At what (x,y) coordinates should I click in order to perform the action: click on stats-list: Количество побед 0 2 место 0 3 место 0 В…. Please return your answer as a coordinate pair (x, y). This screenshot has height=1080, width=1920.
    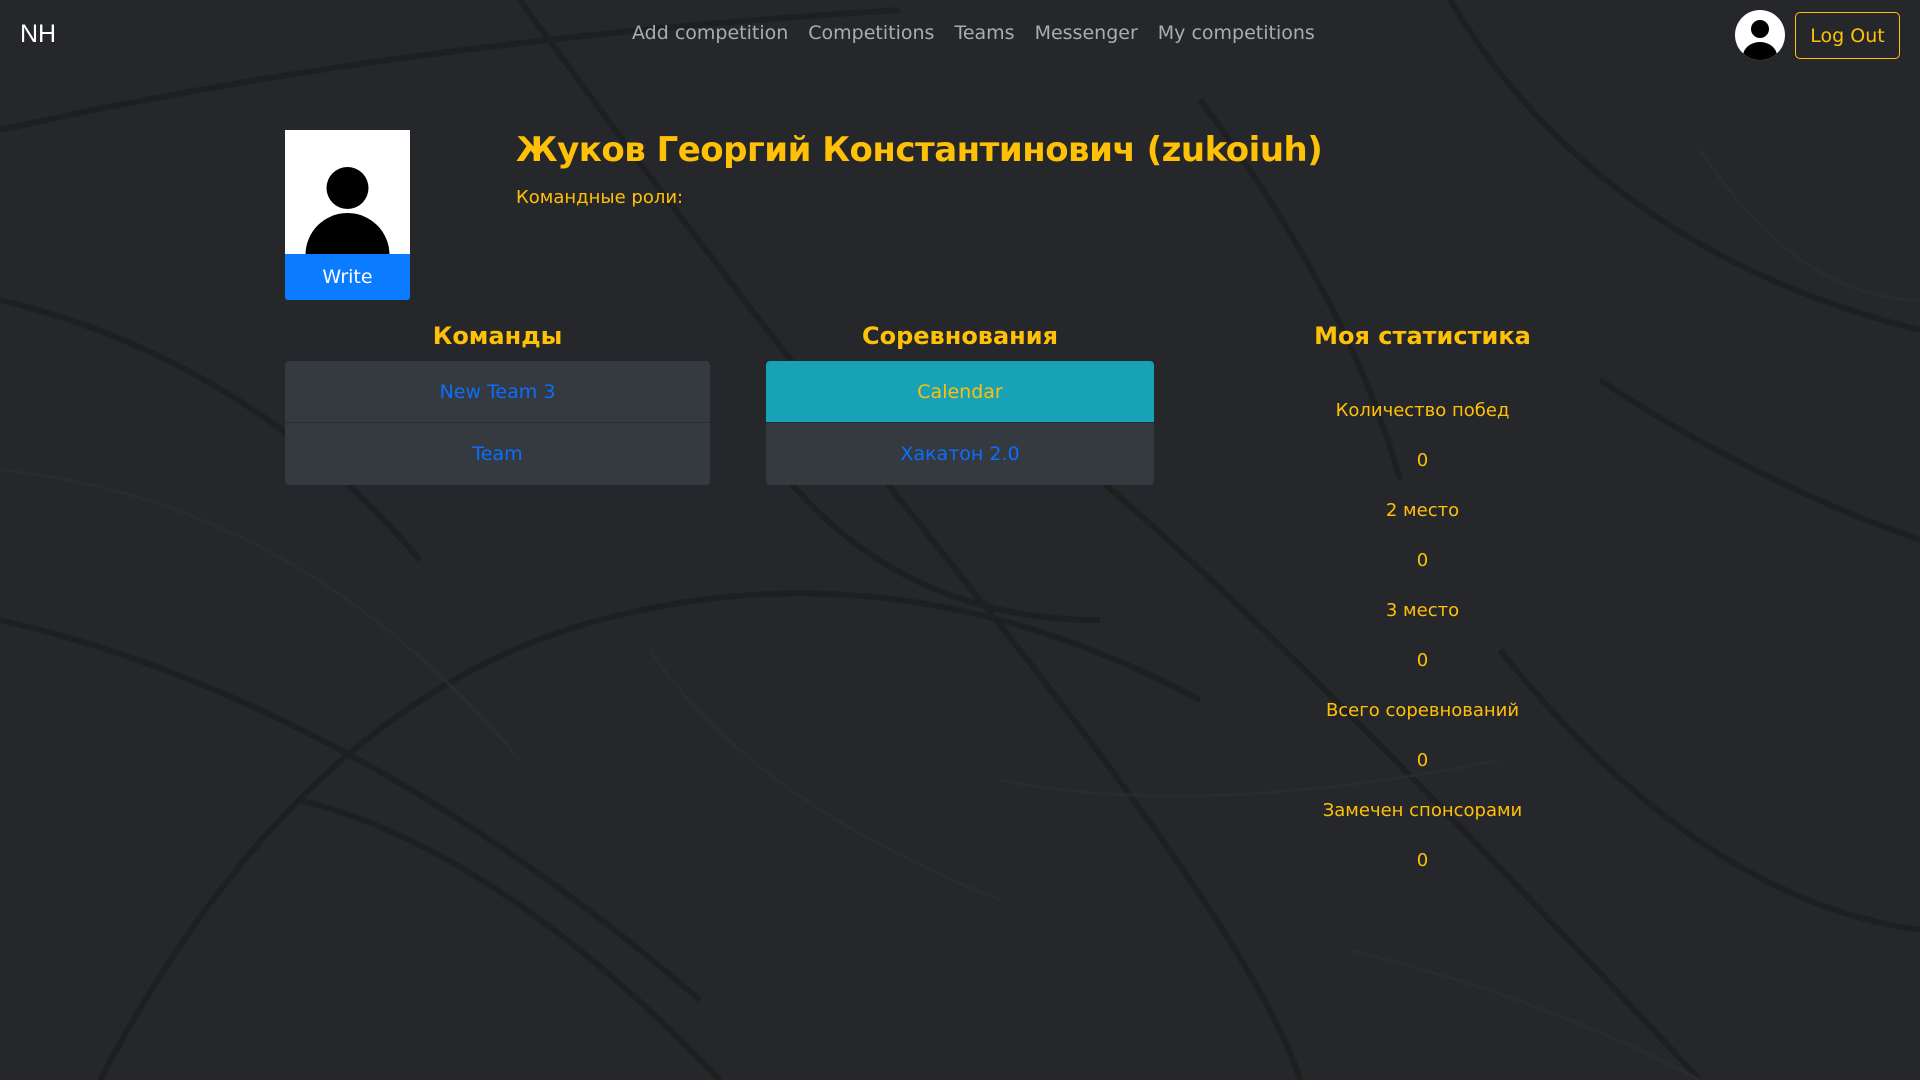
    Looking at the image, I should click on (1422, 635).